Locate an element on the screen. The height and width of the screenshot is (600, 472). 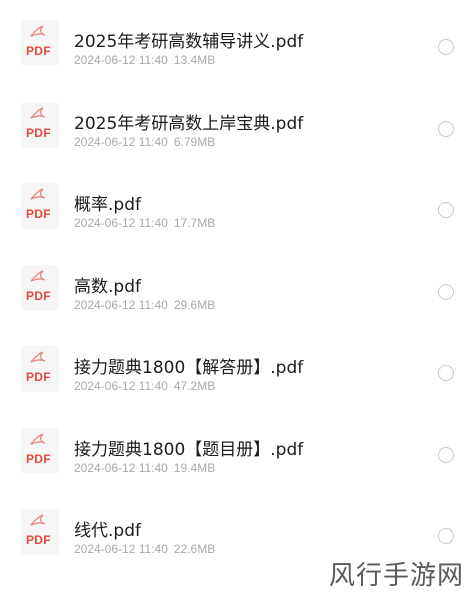
file-meta: 2024-06-12 11:40 29.6MB is located at coordinates (144, 305).